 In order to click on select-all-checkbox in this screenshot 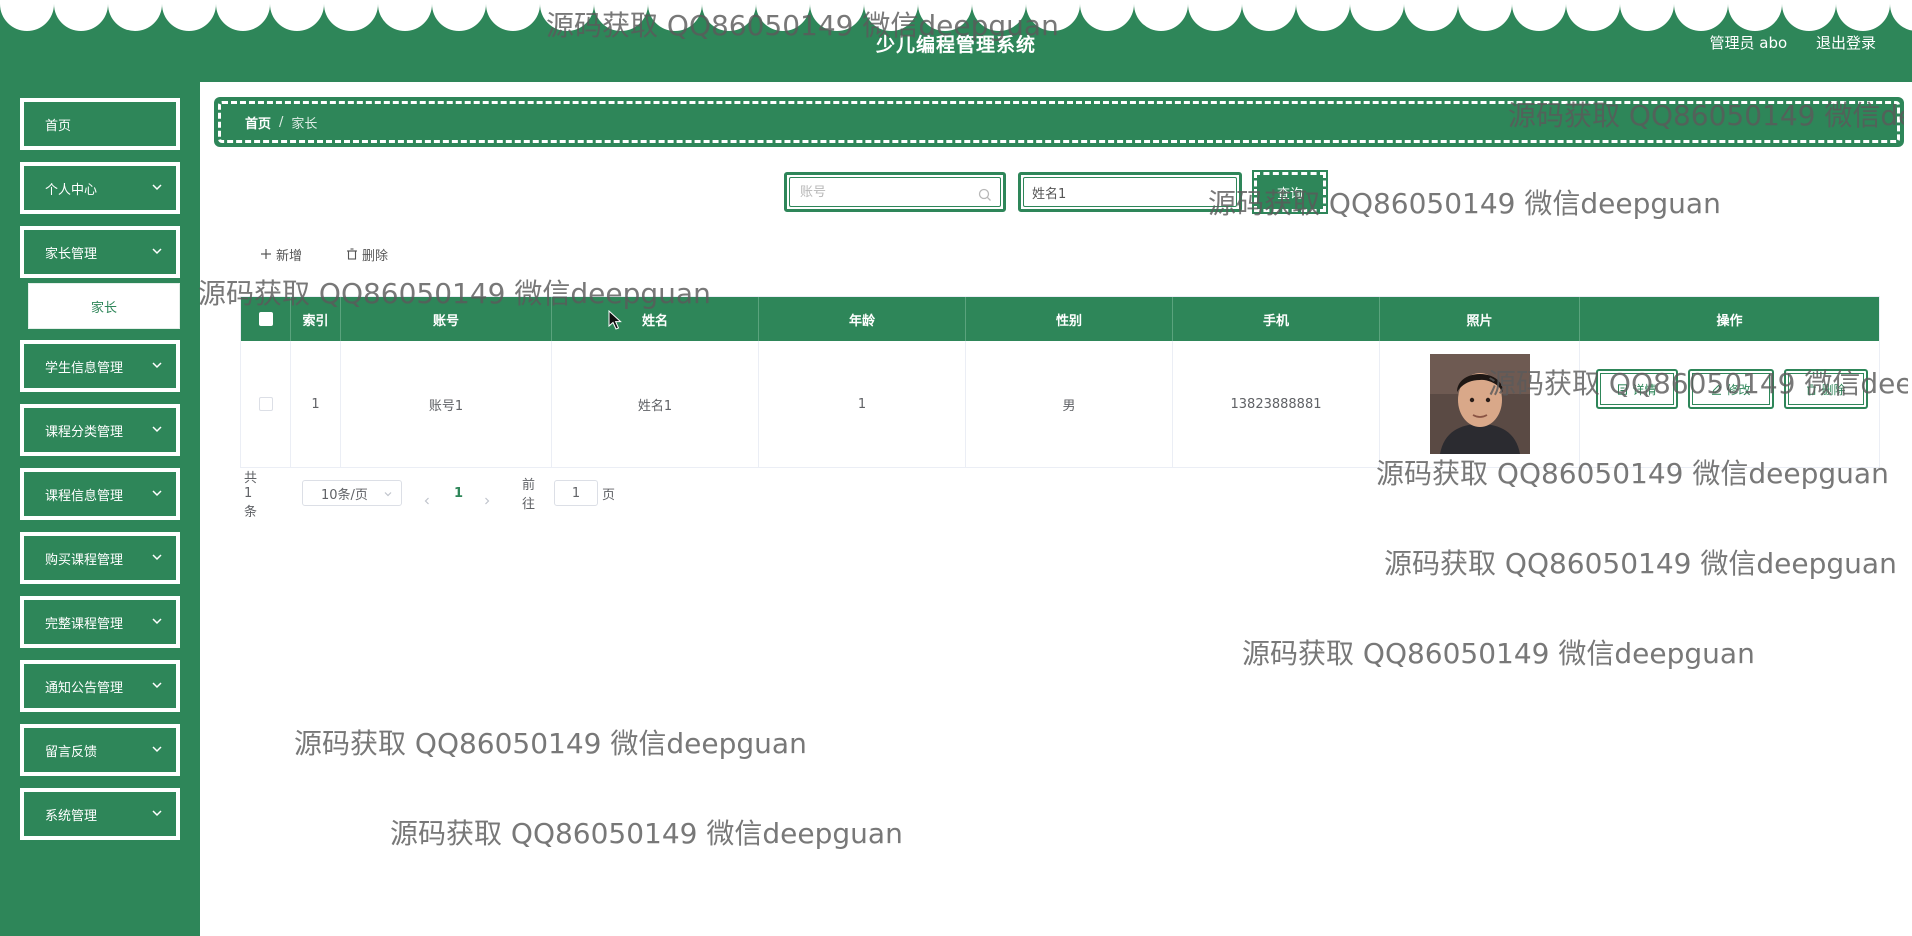, I will do `click(265, 319)`.